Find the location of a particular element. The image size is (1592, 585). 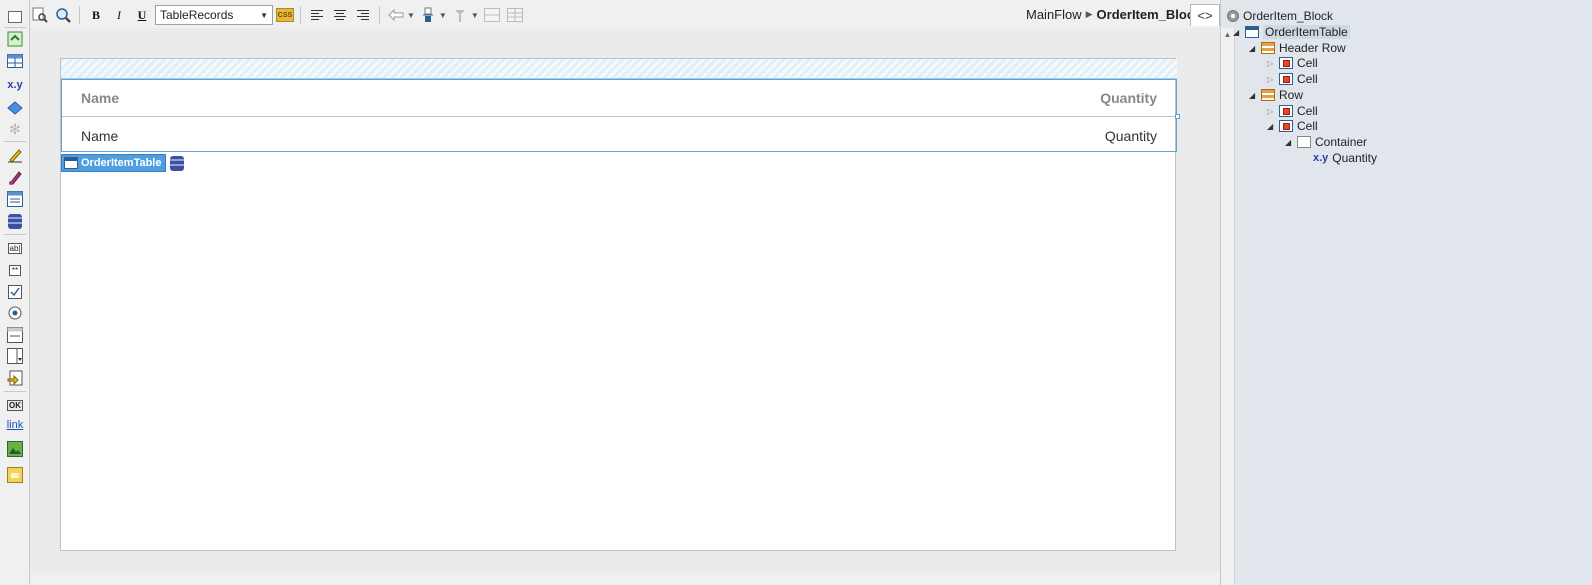

table-widget-icon is located at coordinates (15, 61).